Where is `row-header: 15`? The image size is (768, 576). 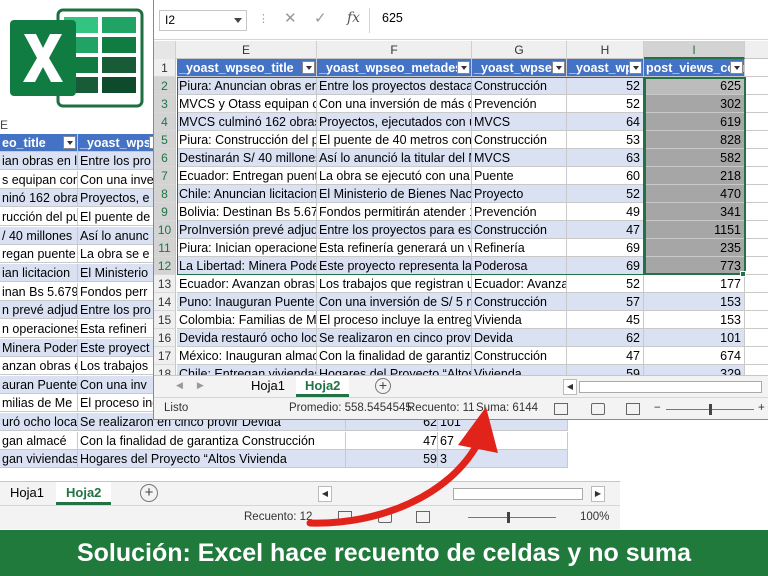
row-header: 15 is located at coordinates (165, 320).